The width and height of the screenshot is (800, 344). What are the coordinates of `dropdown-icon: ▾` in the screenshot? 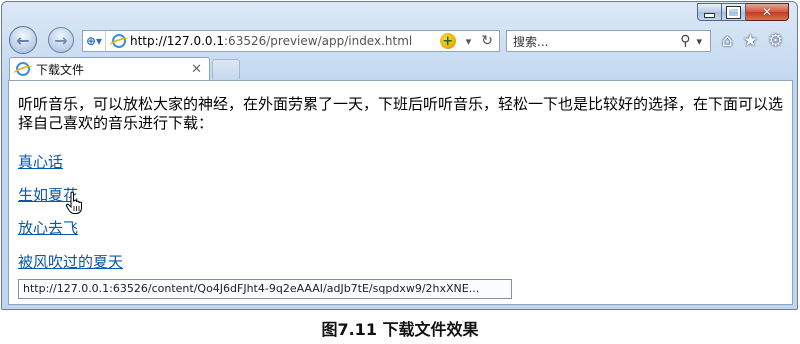 It's located at (469, 41).